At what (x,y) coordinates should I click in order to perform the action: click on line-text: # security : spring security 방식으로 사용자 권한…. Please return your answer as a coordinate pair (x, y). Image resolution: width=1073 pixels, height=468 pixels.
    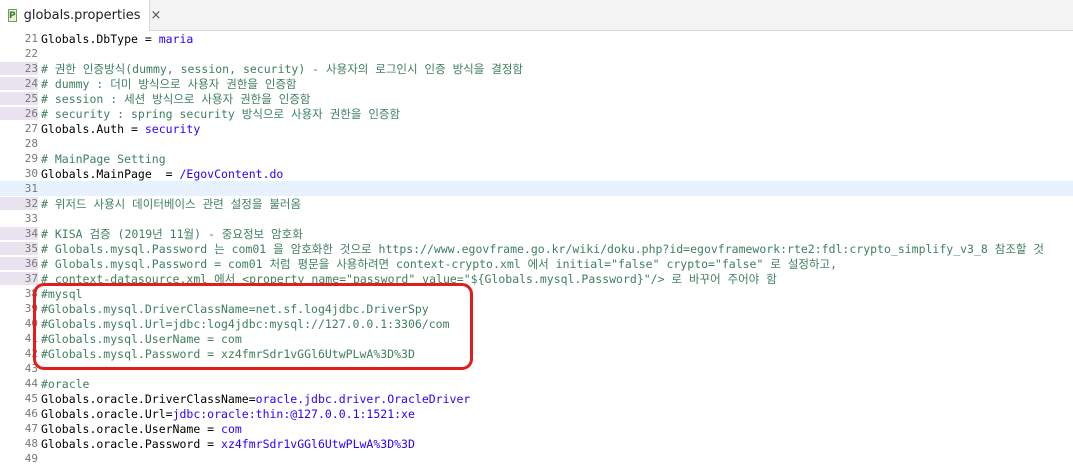
    Looking at the image, I should click on (221, 113).